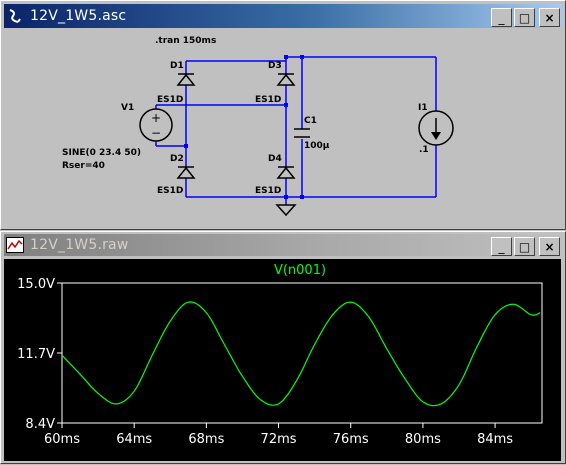 The image size is (566, 465). I want to click on schematic-app-icon, so click(15, 16).